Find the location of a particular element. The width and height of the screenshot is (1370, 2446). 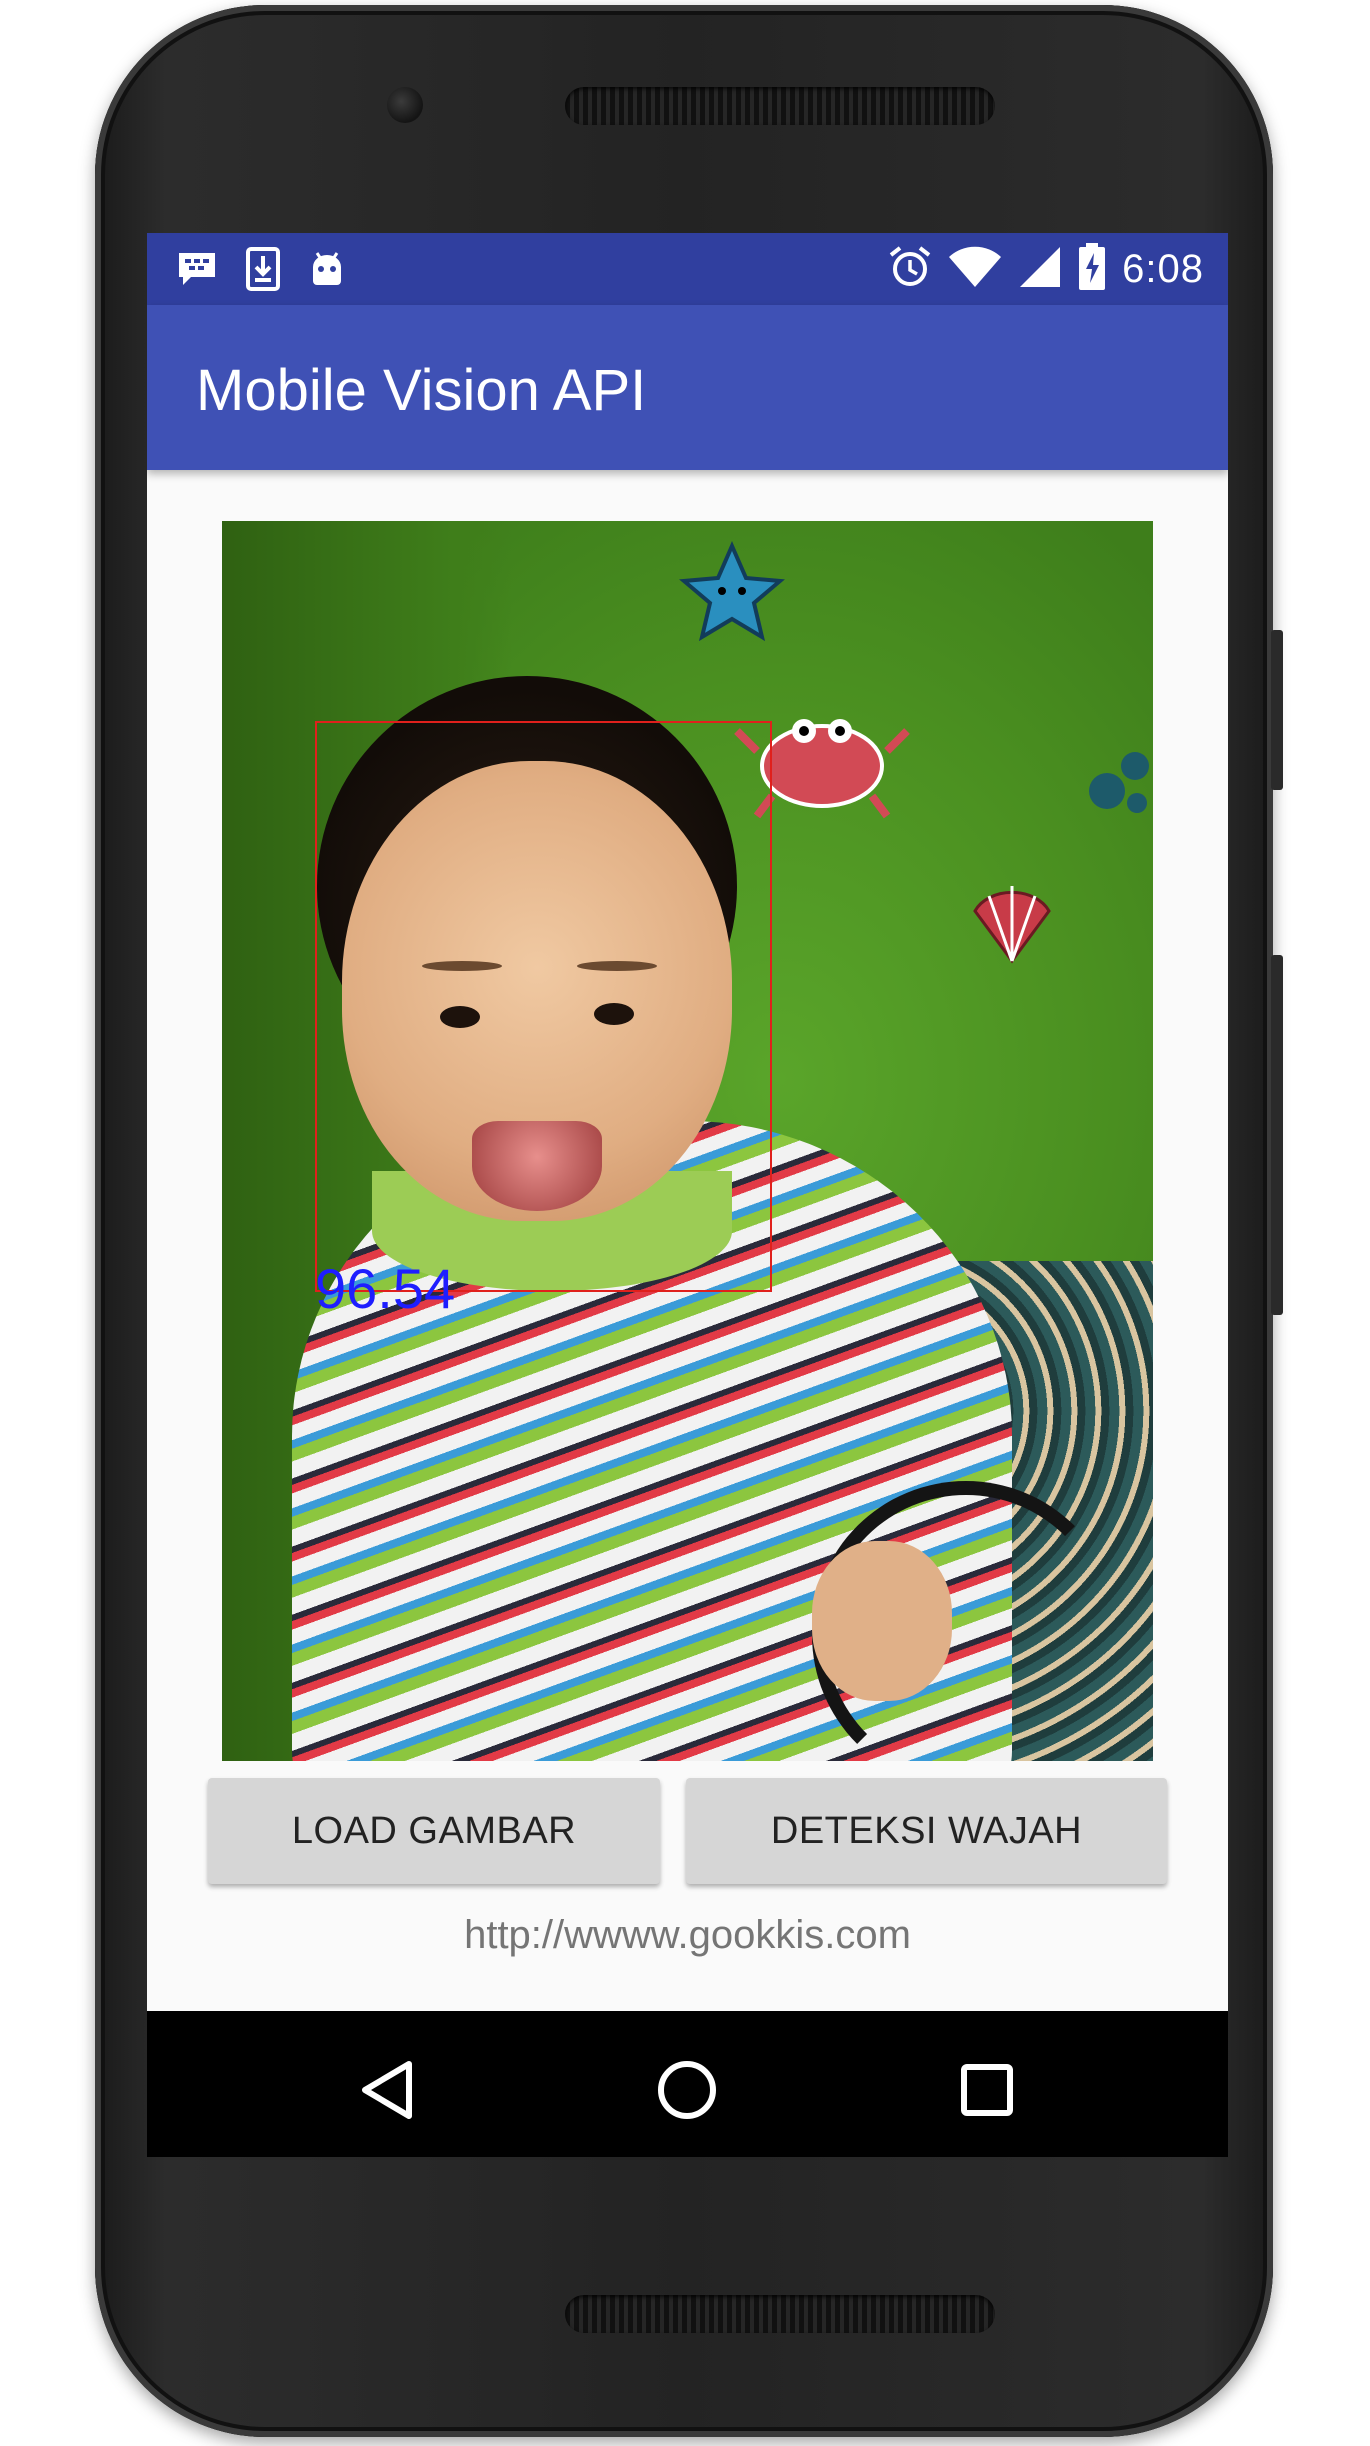

bbm-notification-icon is located at coordinates (197, 271).